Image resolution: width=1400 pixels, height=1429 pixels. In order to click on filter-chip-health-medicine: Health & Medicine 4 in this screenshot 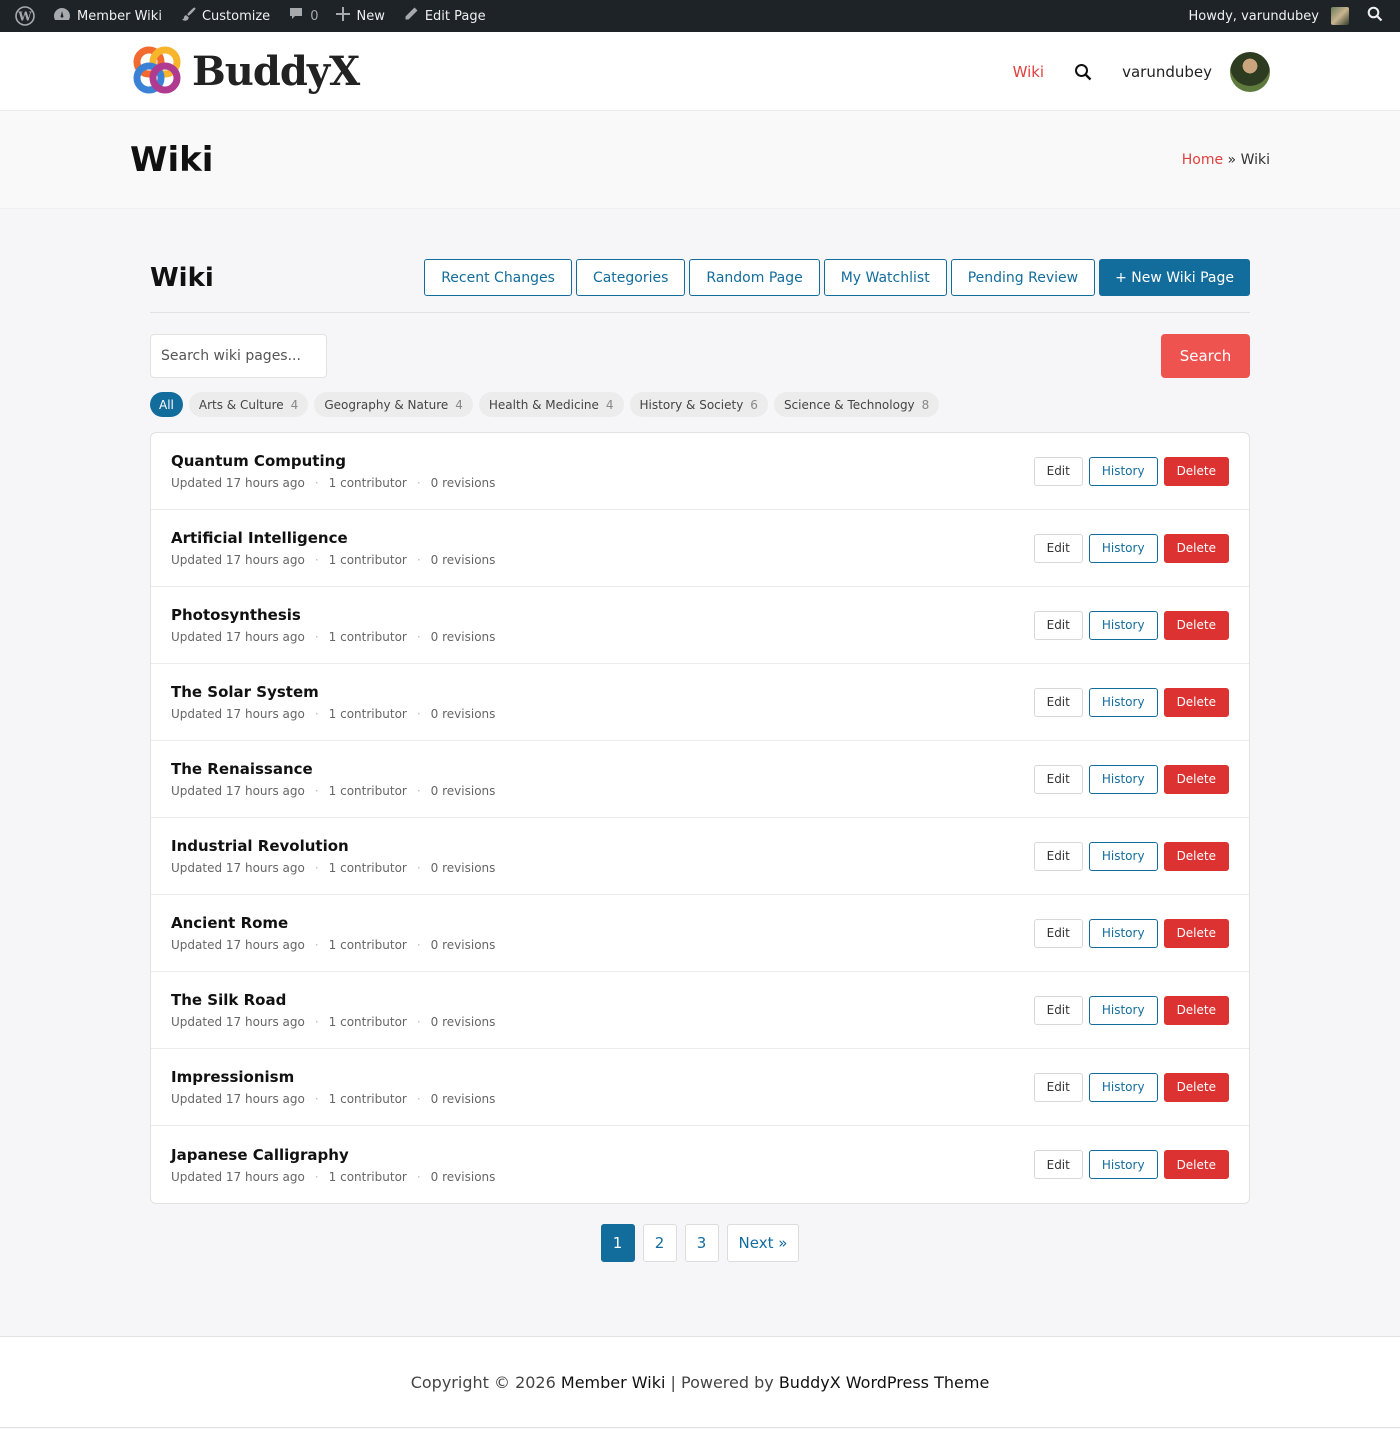, I will do `click(551, 404)`.